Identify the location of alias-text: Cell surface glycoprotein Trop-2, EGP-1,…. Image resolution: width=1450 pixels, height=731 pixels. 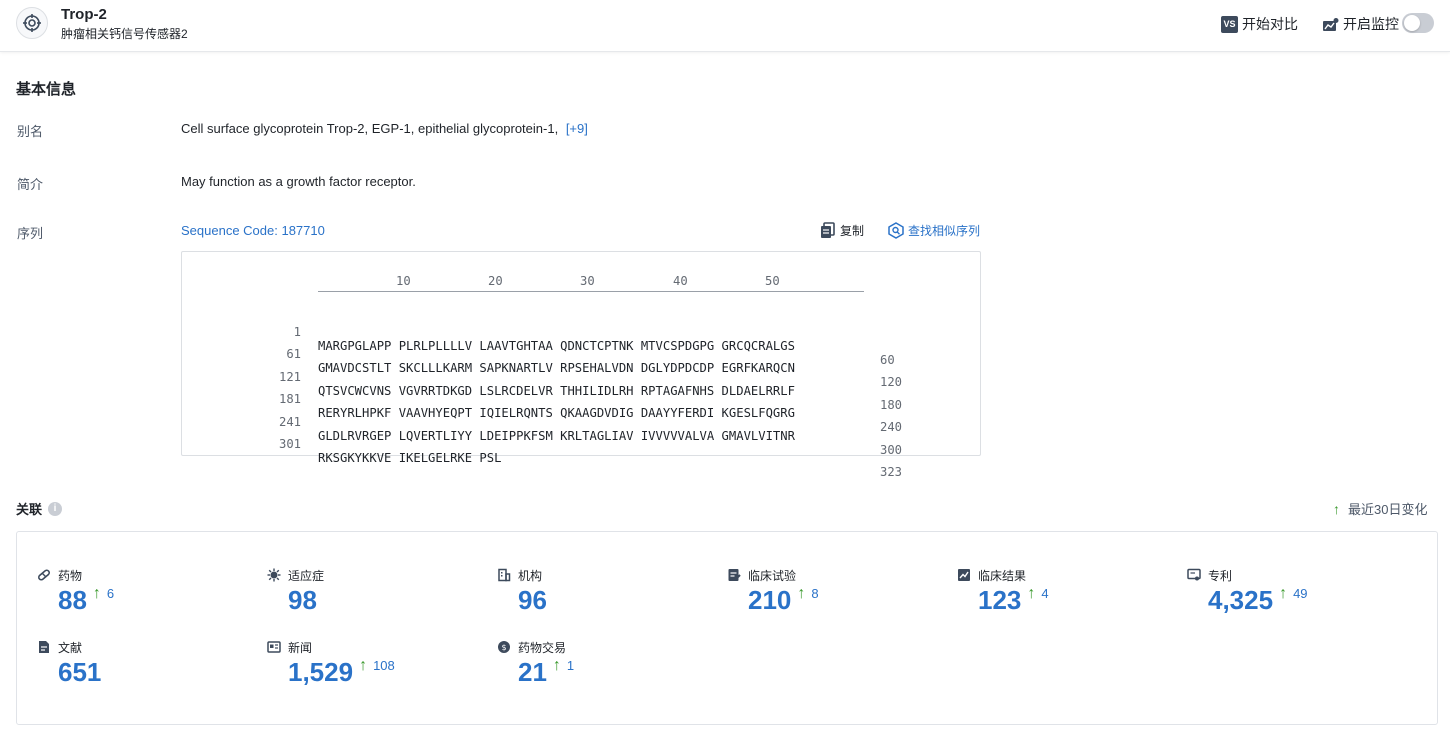
(370, 128).